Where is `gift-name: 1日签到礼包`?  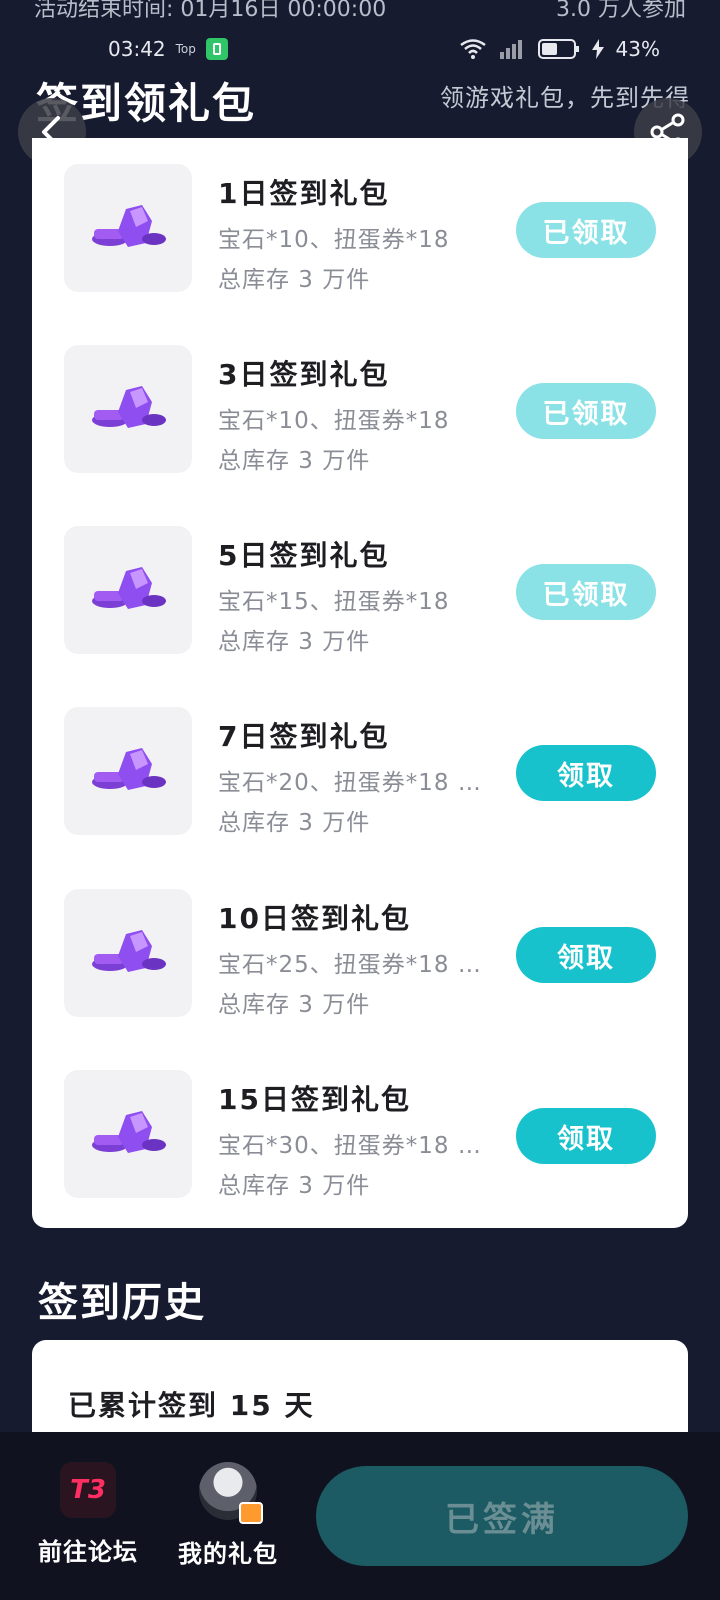 gift-name: 1日签到礼包 is located at coordinates (304, 193).